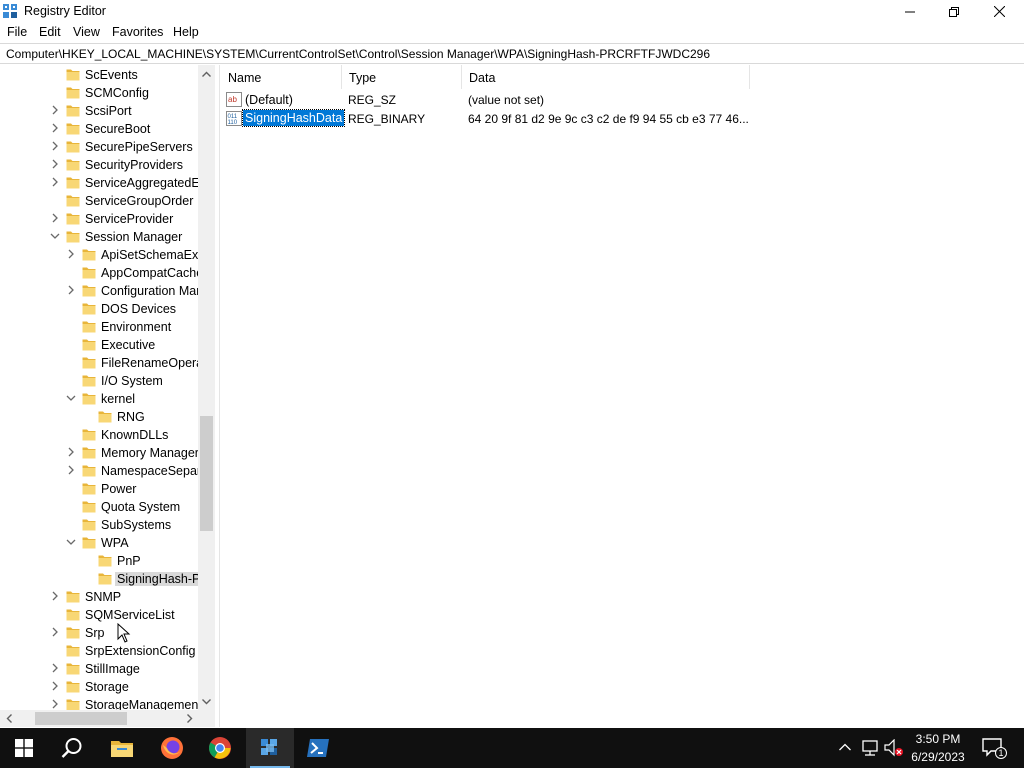 The height and width of the screenshot is (768, 1024). I want to click on close-button, so click(999, 11).